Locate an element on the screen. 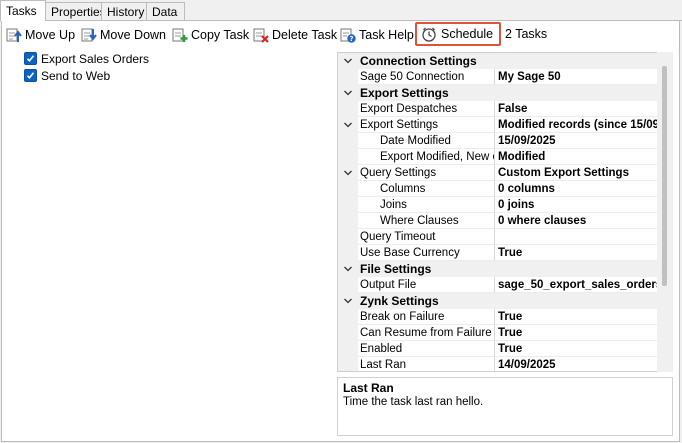  property-value: My Sage 50 is located at coordinates (578, 77).